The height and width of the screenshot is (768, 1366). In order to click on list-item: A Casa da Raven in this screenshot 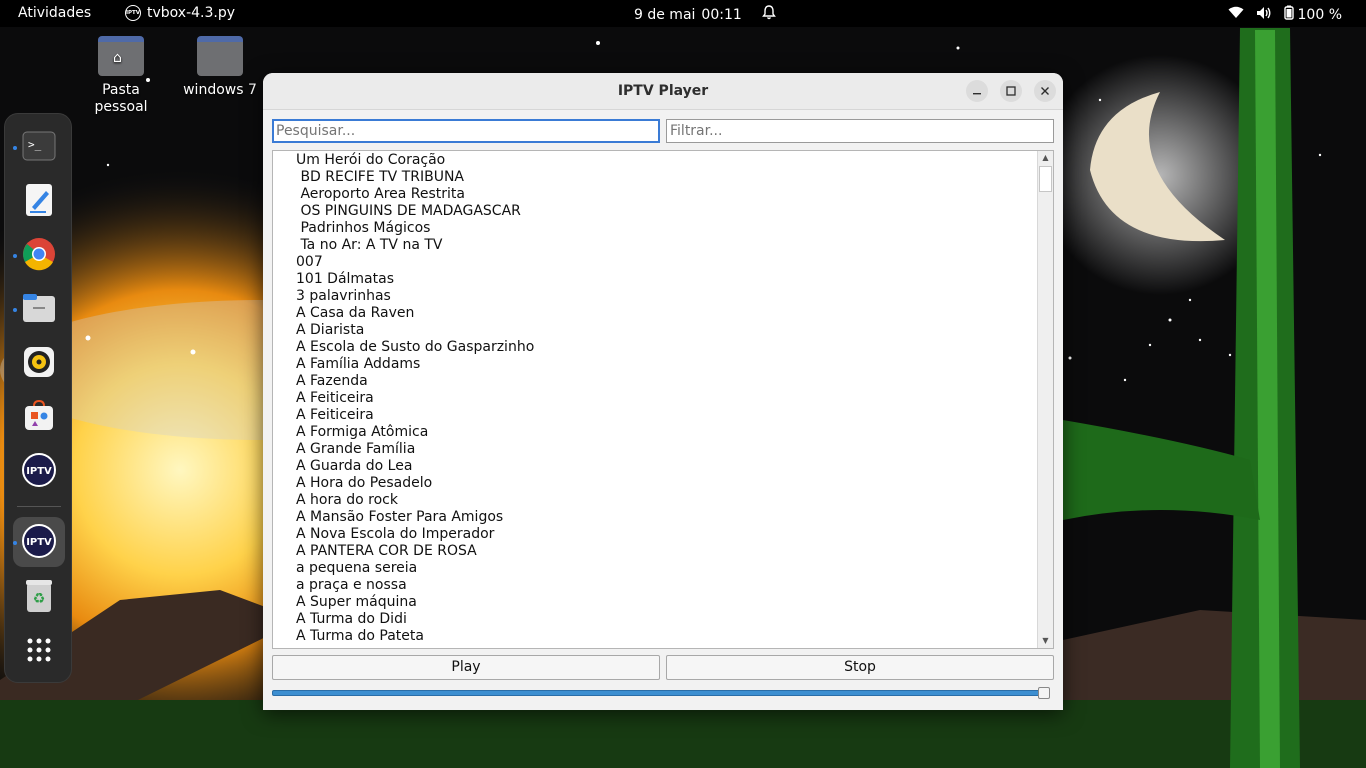, I will do `click(415, 313)`.